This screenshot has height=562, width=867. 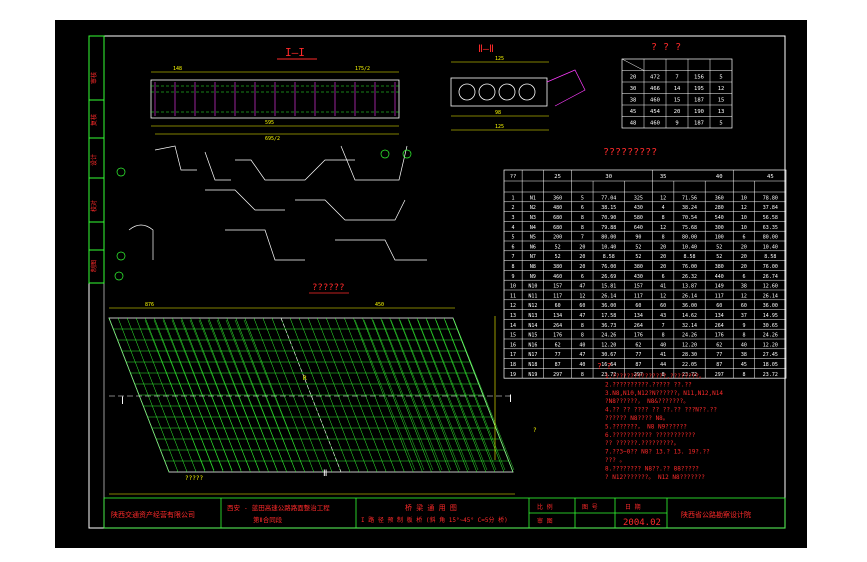 I want to click on small-table-cell: 48, so click(x=633, y=124).